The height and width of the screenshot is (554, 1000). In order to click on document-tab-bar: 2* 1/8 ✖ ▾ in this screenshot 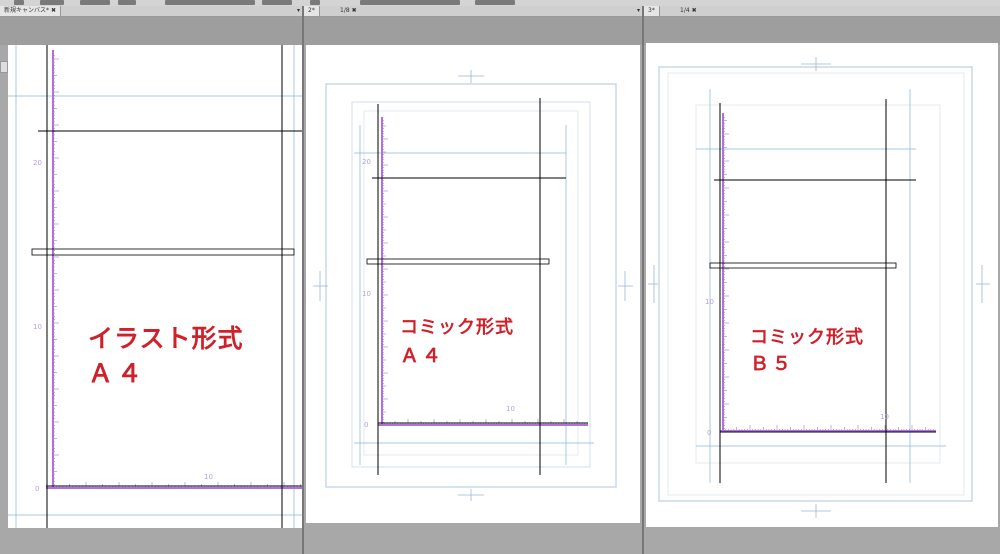, I will do `click(473, 11)`.